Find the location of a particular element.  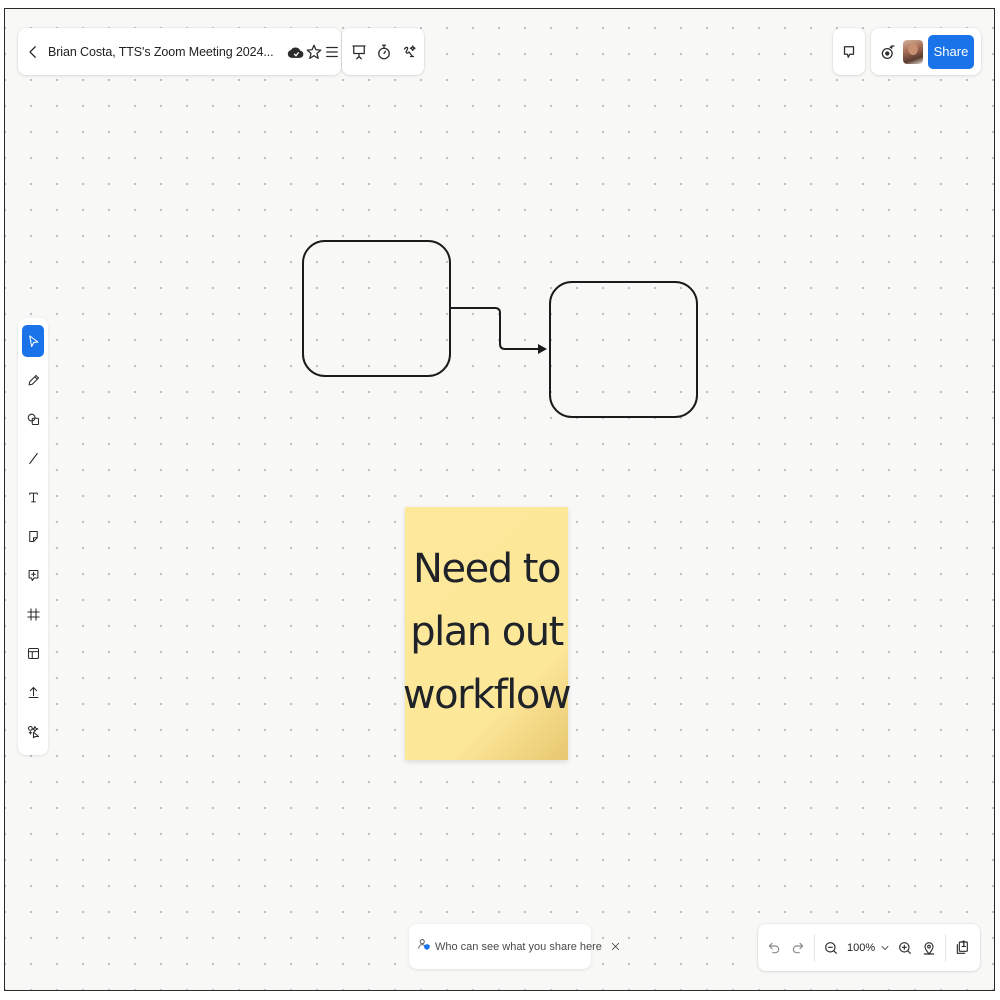

comment-icon is located at coordinates (849, 51).